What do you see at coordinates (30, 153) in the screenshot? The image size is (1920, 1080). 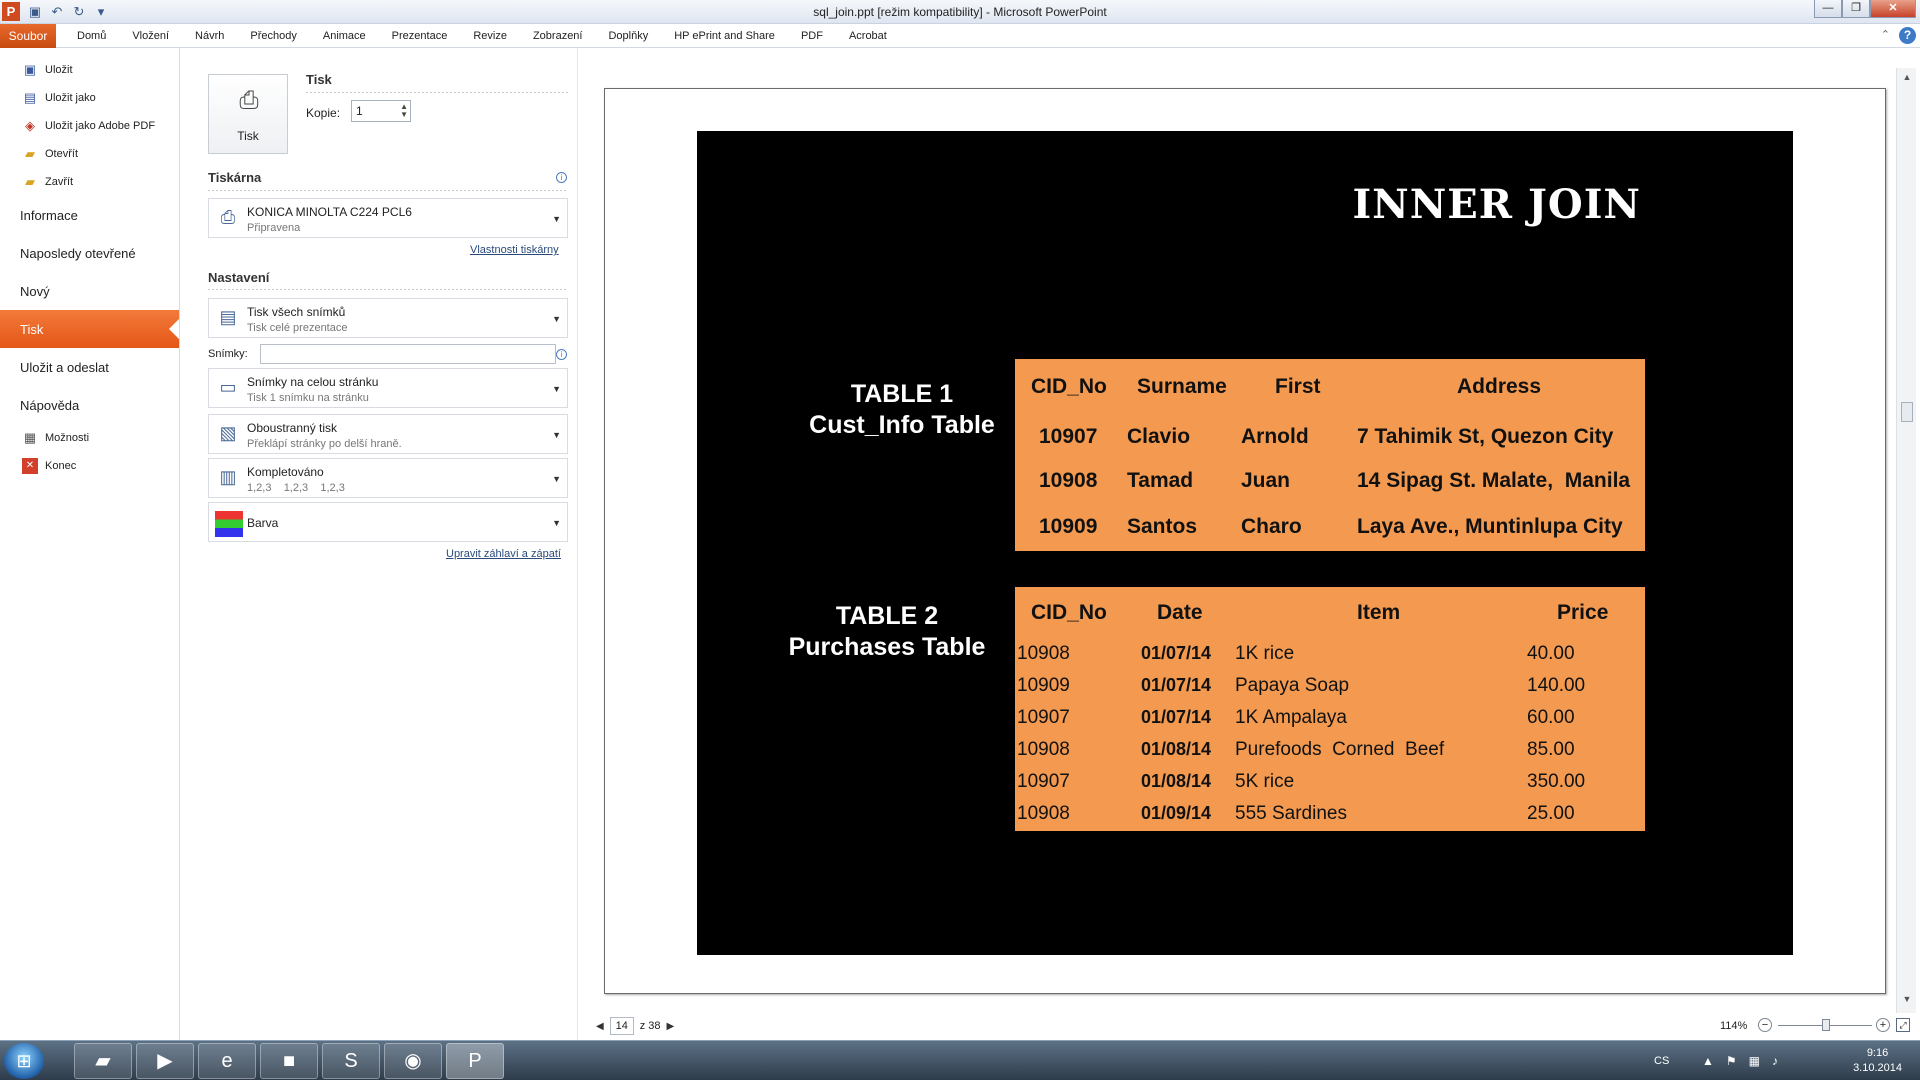 I see `open-folder-icon: ▰` at bounding box center [30, 153].